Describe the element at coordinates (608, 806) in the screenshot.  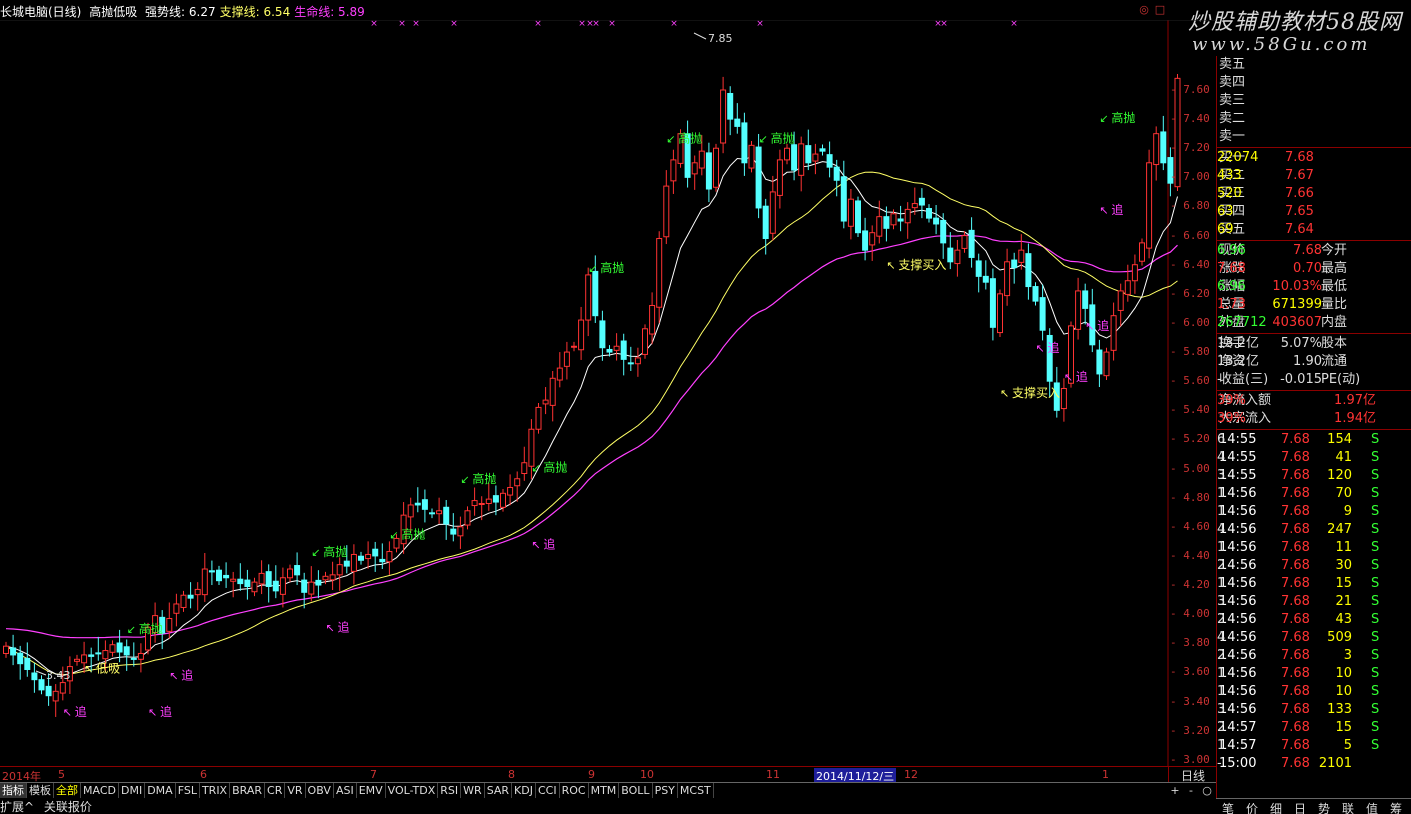
I see `status-bar: 扩展^ 关联报价` at that location.